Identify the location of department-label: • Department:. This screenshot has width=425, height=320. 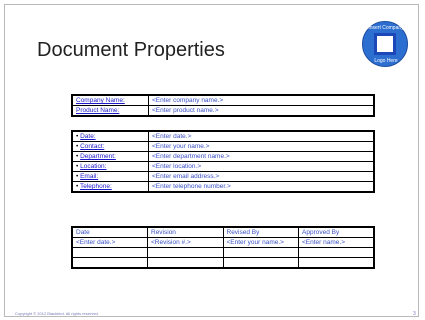
(110, 156).